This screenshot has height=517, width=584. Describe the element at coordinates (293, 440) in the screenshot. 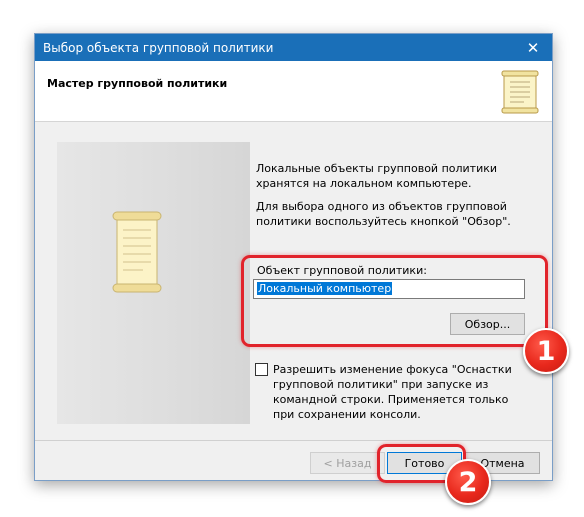

I see `footer-divider` at that location.